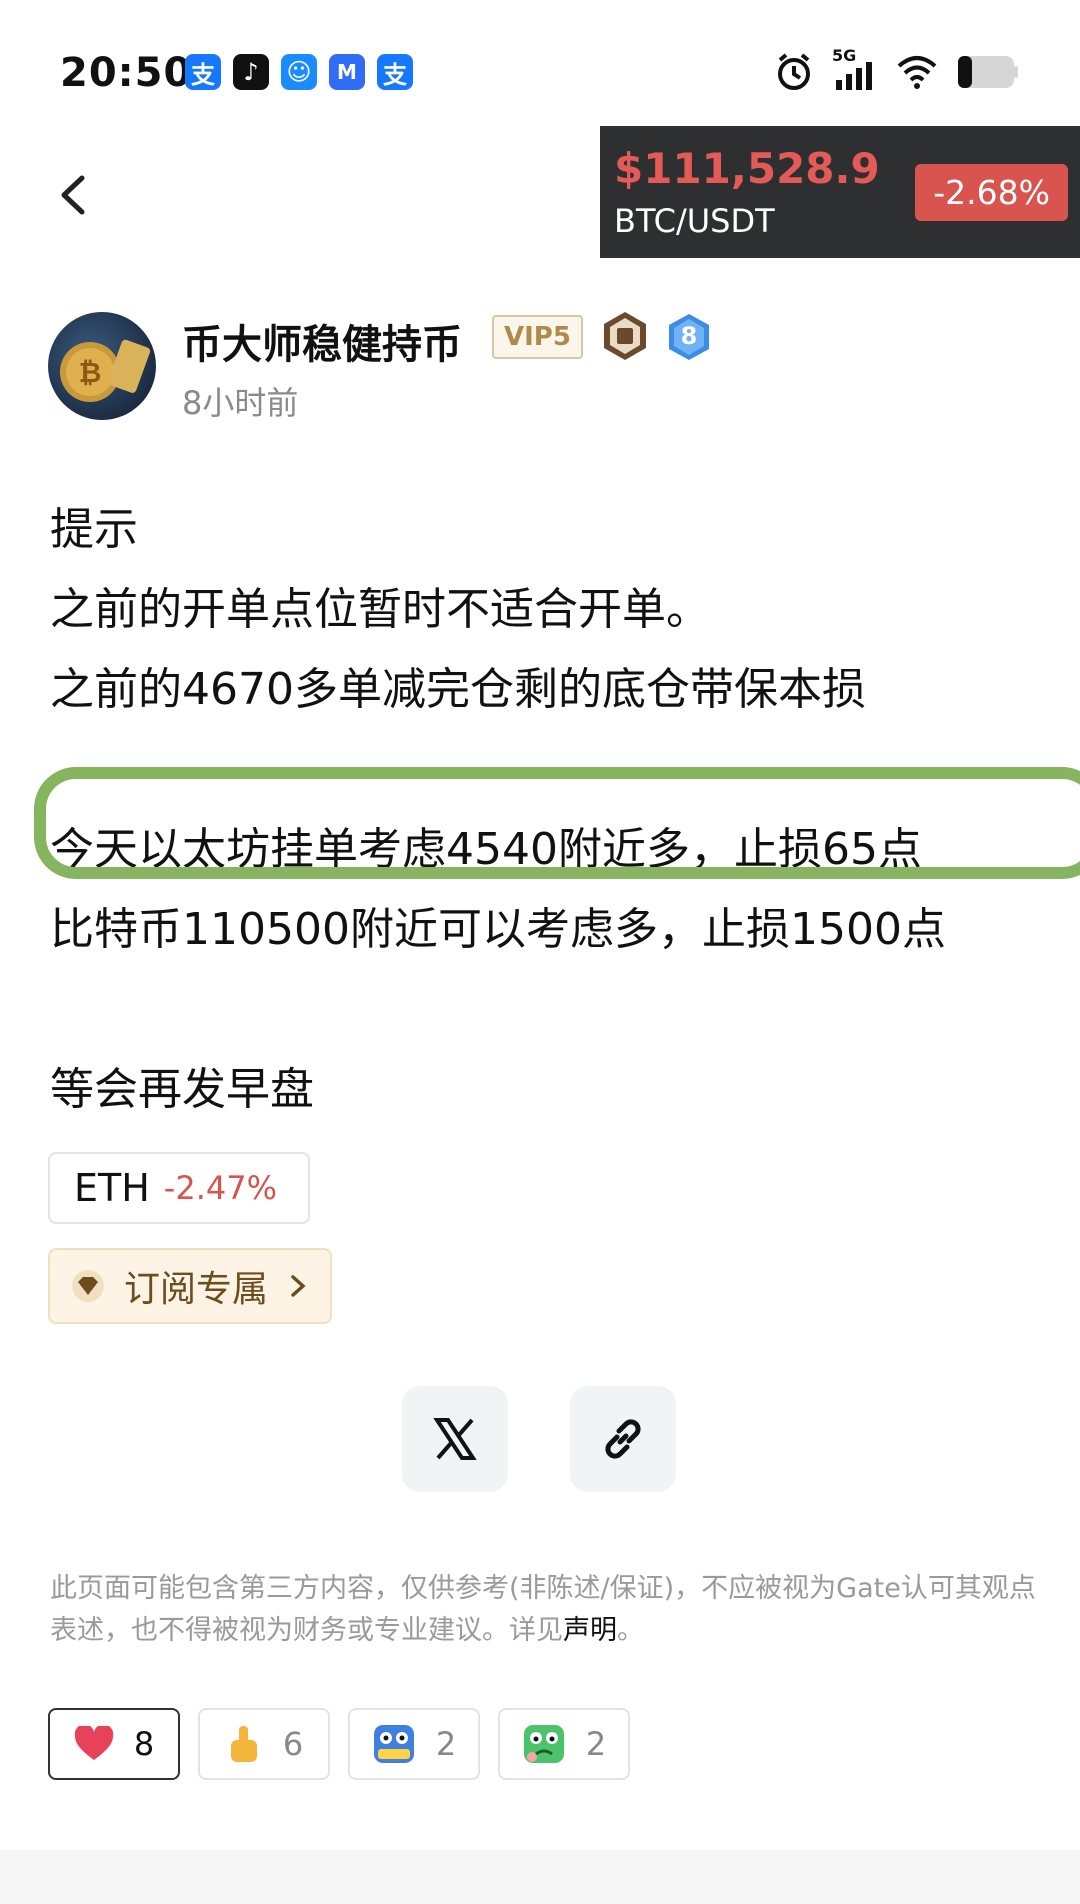  I want to click on avatar: ₿, so click(102, 366).